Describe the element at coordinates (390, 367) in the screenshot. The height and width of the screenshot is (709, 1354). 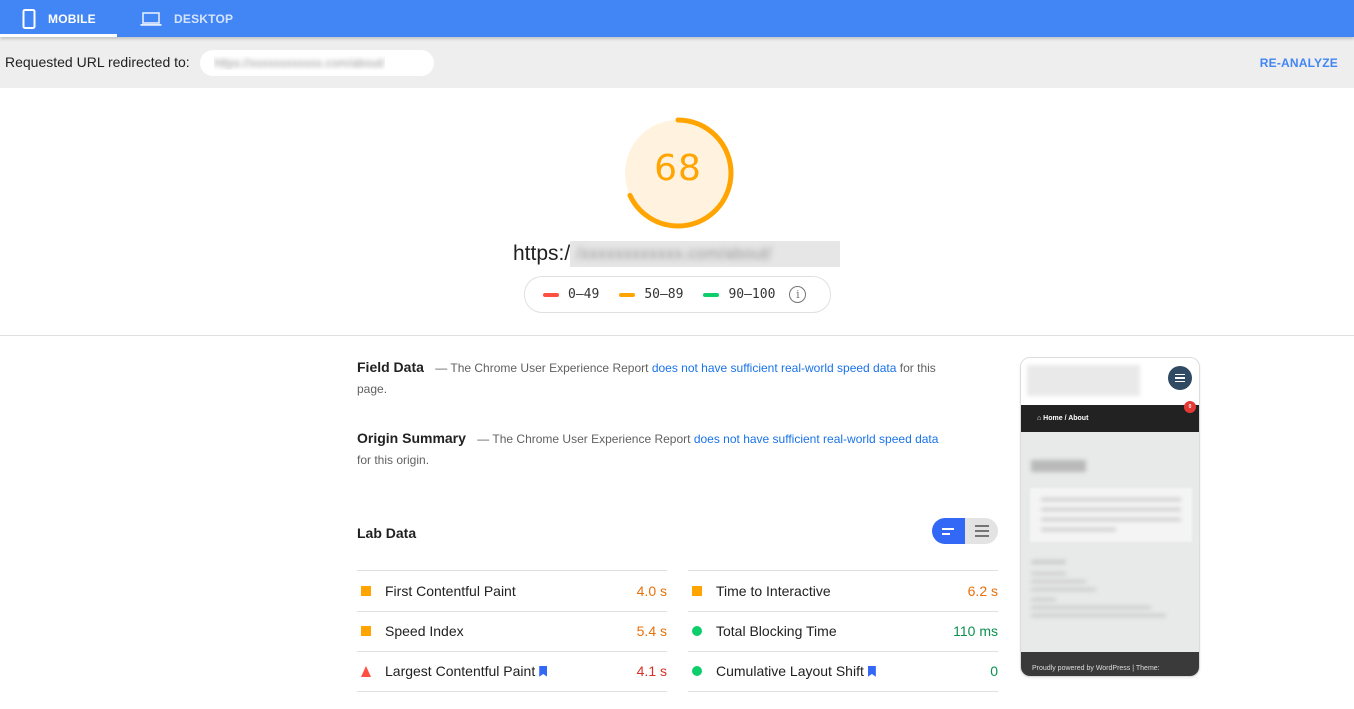
I see `field-data-title: Field Data` at that location.